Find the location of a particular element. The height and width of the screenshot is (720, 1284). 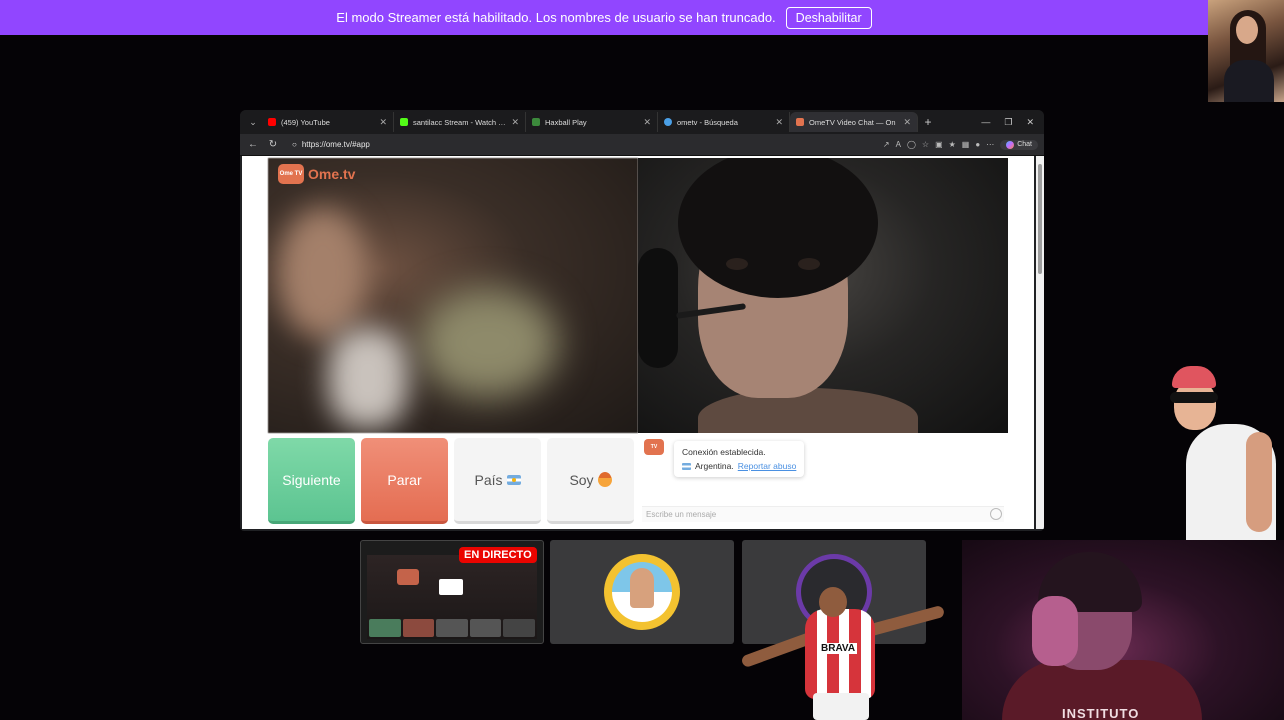

webcam-overlay-top-right is located at coordinates (1246, 51).